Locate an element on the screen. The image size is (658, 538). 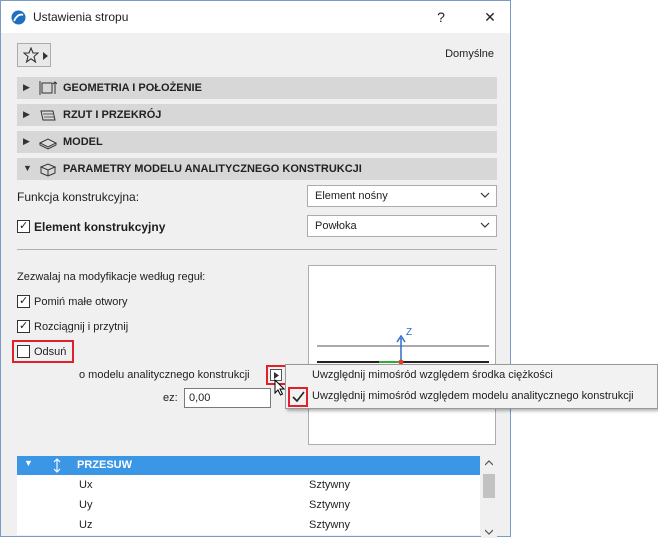
row-axis: Uy is located at coordinates (86, 505).